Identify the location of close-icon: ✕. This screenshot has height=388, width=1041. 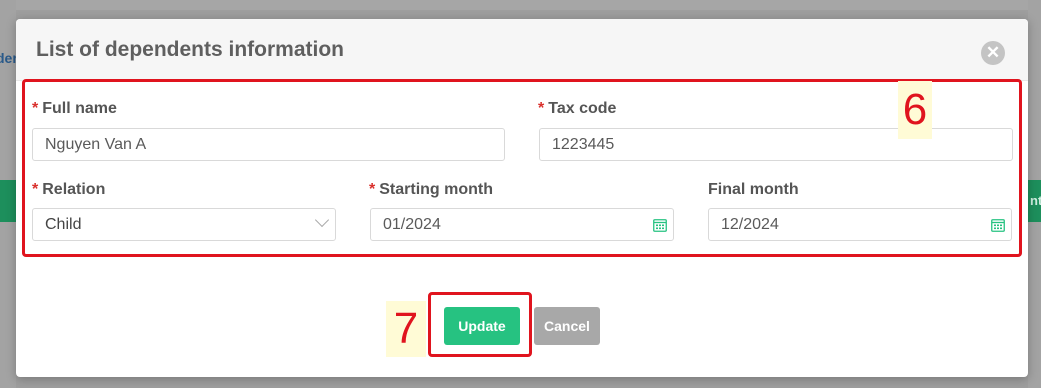
(993, 53).